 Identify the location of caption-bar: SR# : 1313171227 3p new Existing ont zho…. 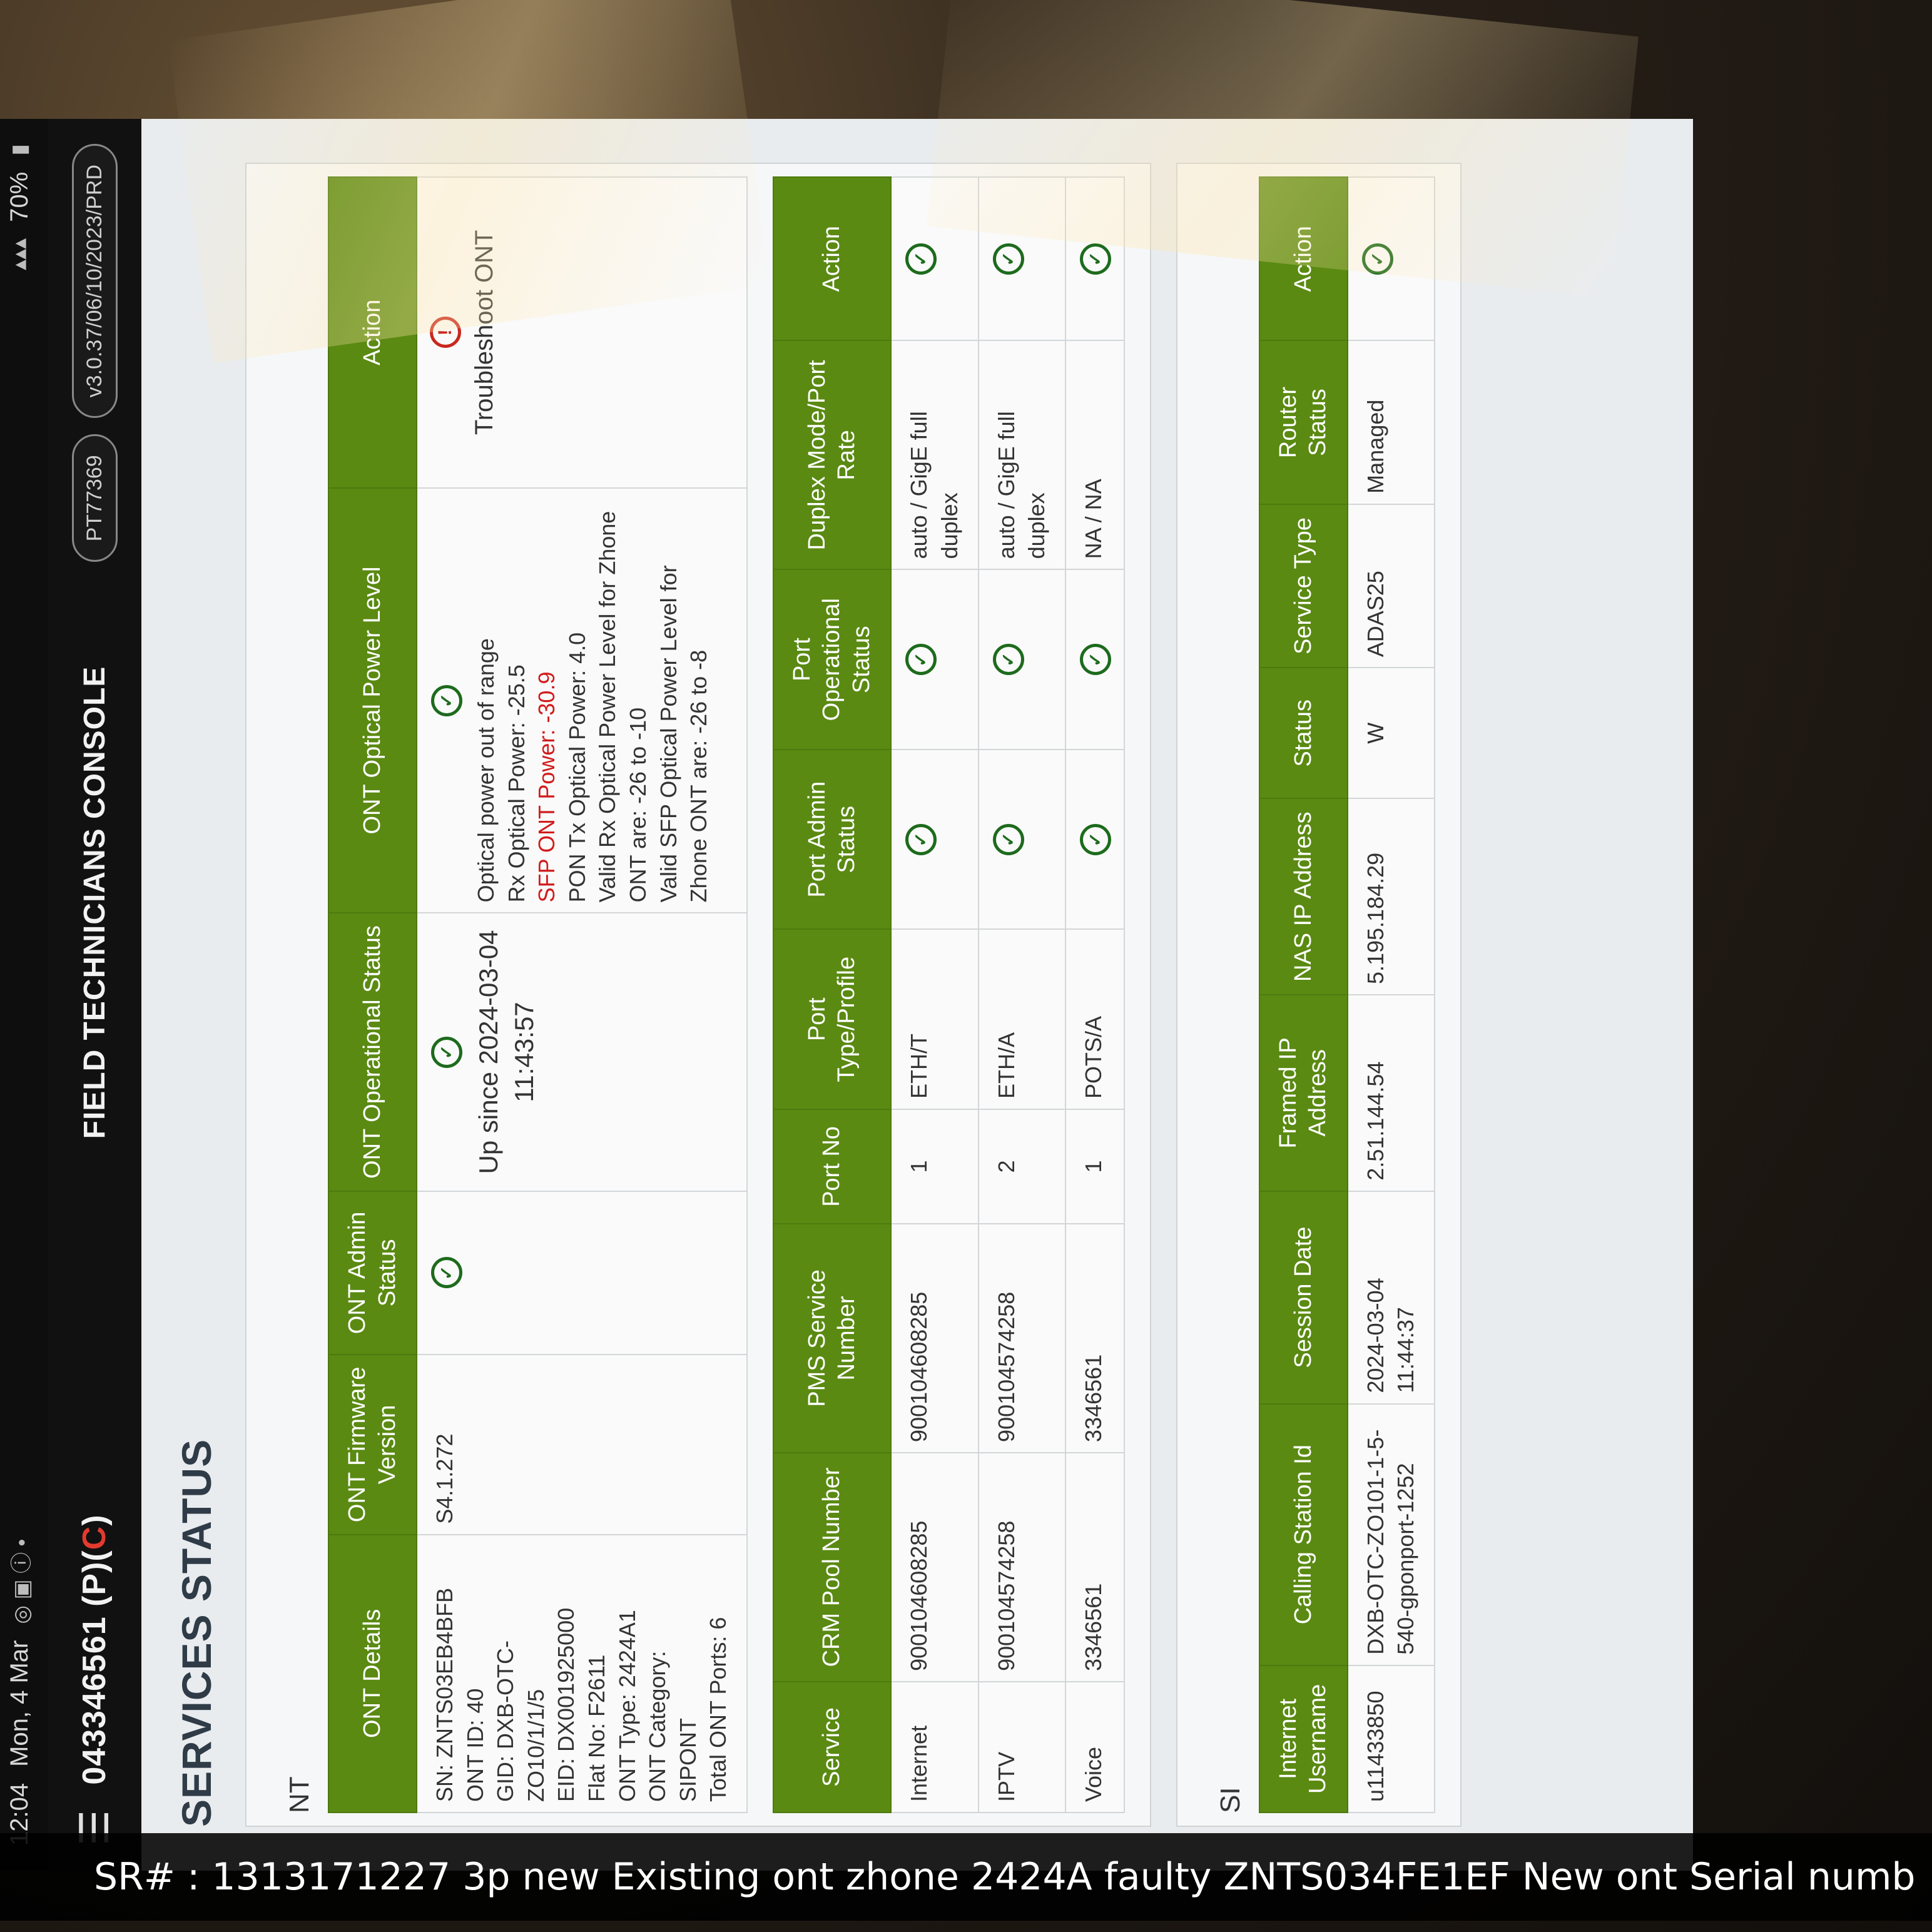
(966, 1877).